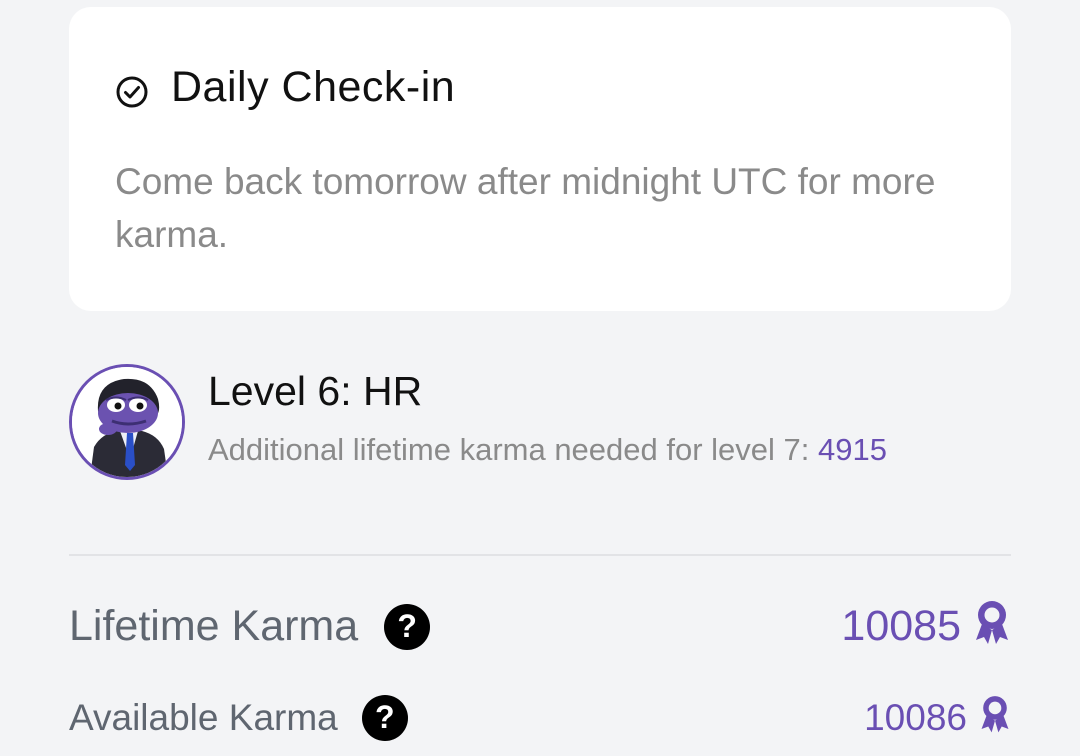 The width and height of the screenshot is (1080, 756). I want to click on lifetime-karma-value-group: 10085, so click(926, 626).